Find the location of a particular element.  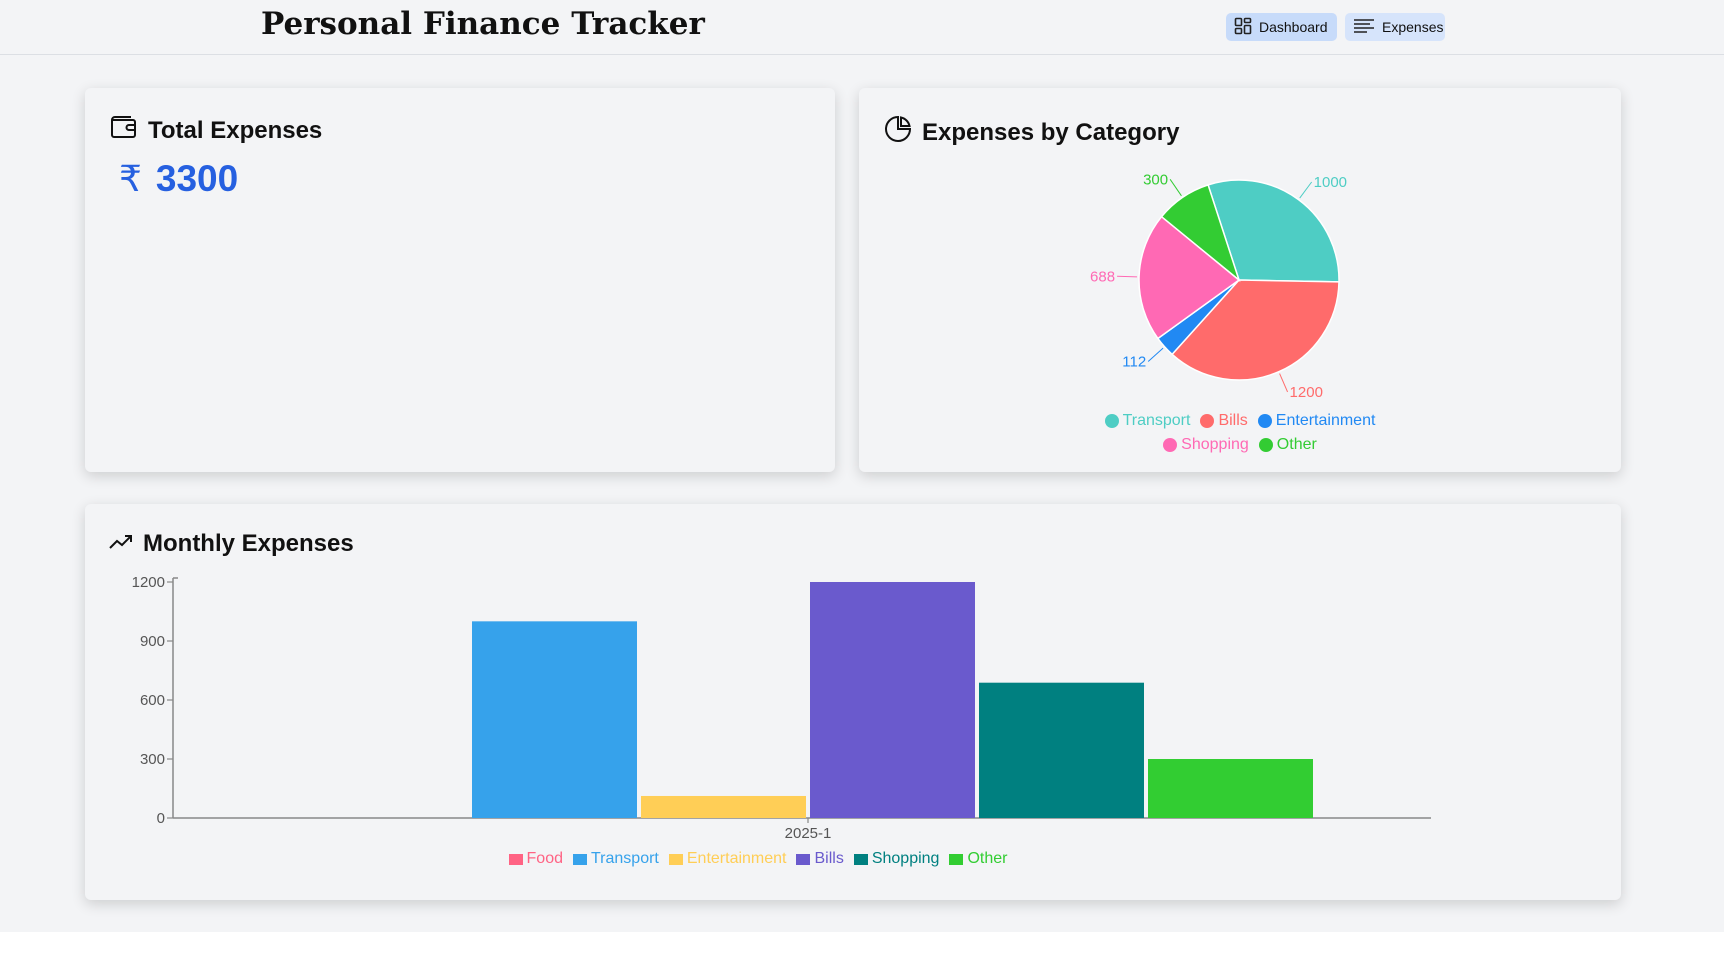

bar-legend-item-food: Food is located at coordinates (535, 859).